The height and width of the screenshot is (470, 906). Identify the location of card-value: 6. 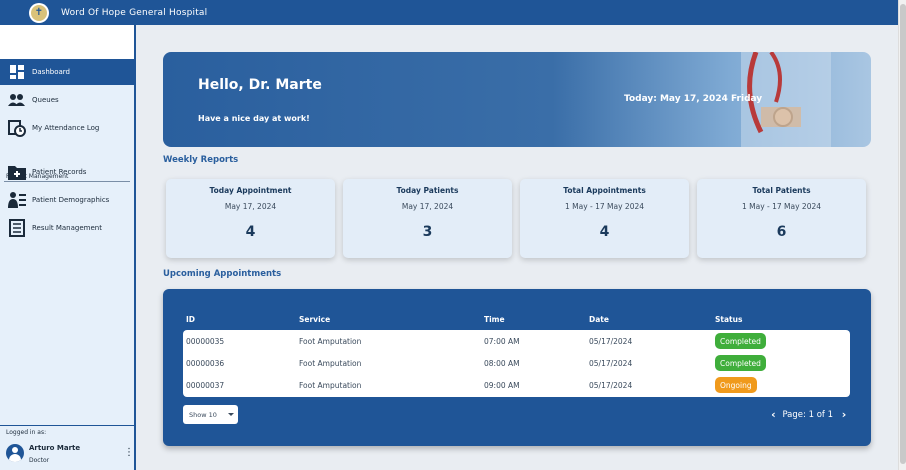
(781, 232).